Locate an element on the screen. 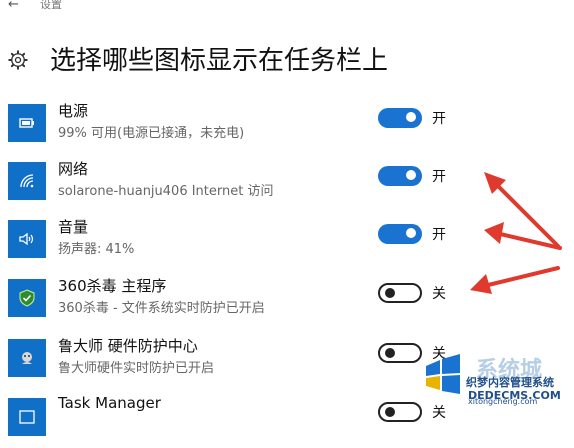  ludashi-icon is located at coordinates (27, 358).